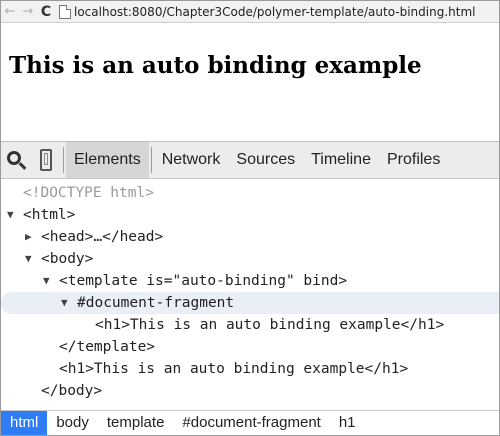 This screenshot has width=500, height=436. What do you see at coordinates (72, 391) in the screenshot?
I see `tree-node-label: </body>` at bounding box center [72, 391].